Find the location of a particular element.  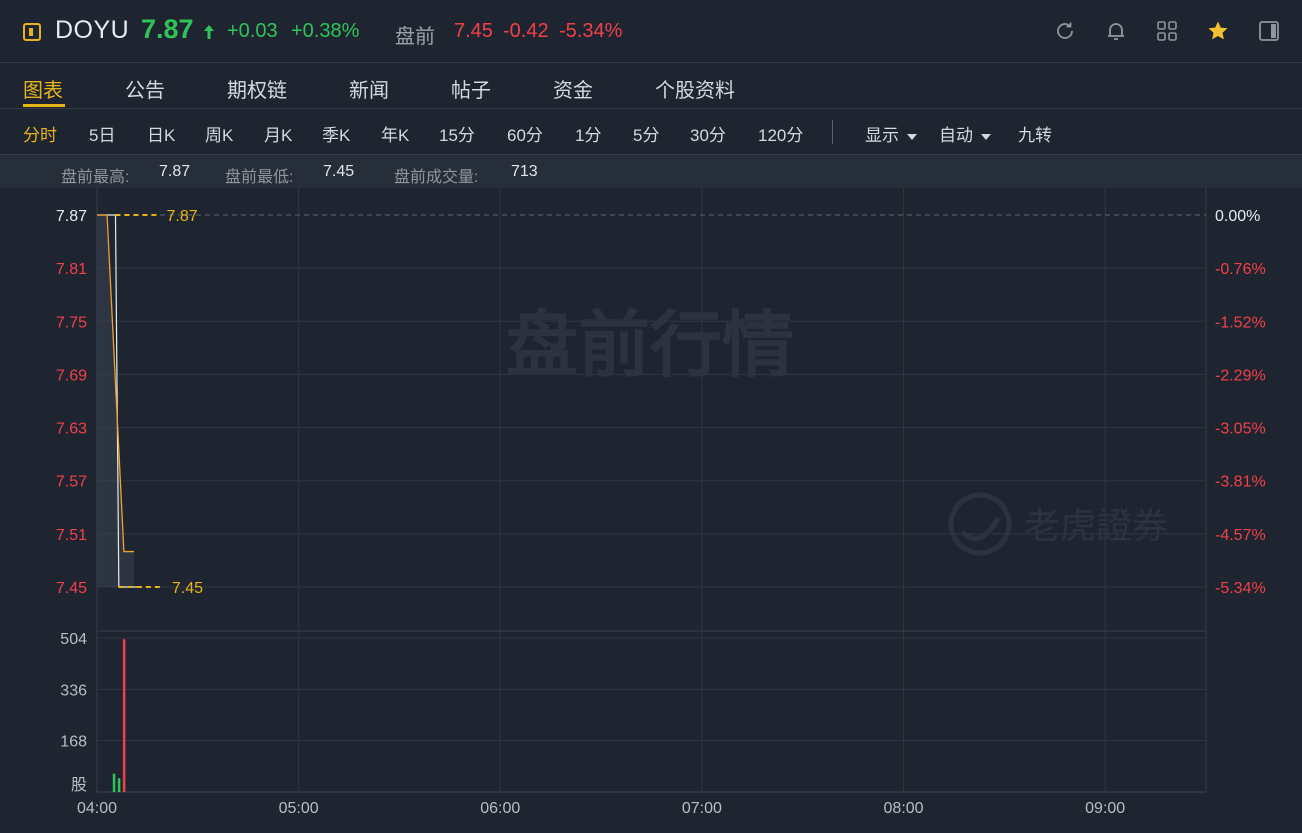

price-axis-label: 7.81 is located at coordinates (71, 269).